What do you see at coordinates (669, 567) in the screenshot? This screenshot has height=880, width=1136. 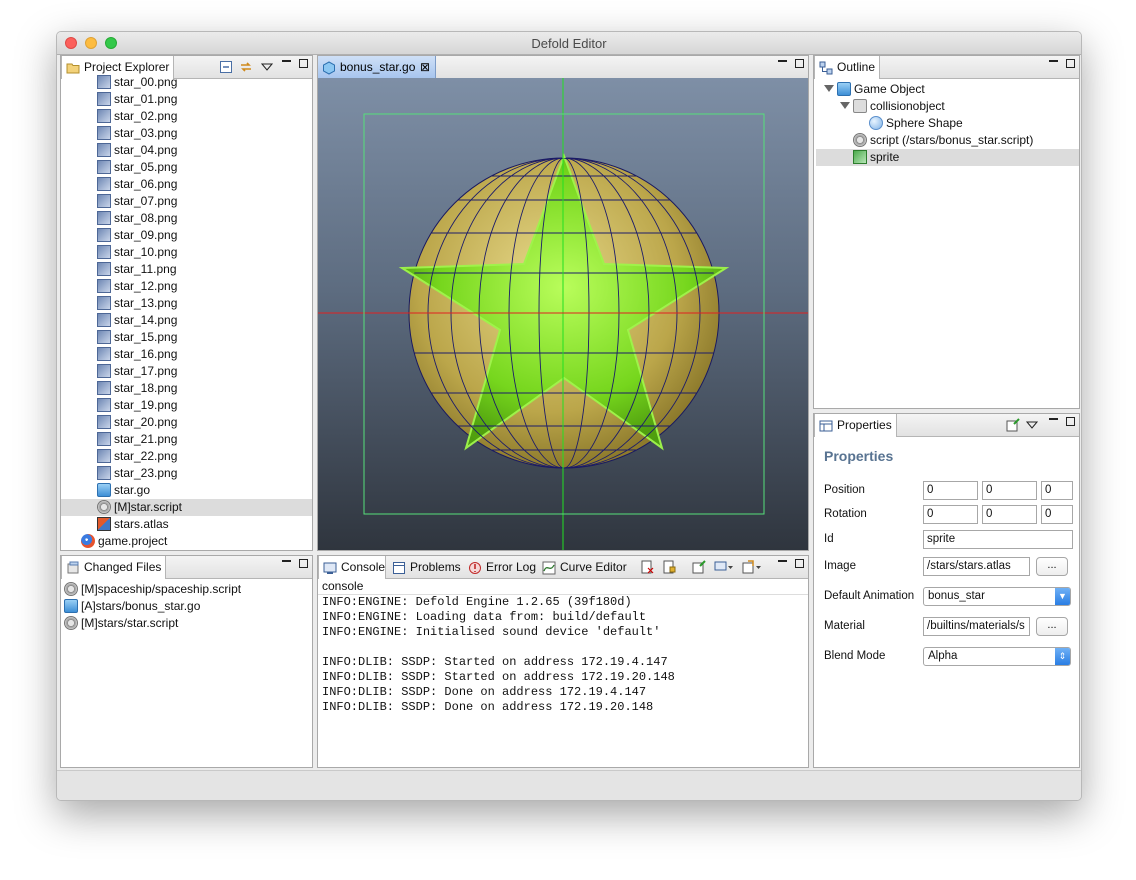 I see `scroll-lock-icon` at bounding box center [669, 567].